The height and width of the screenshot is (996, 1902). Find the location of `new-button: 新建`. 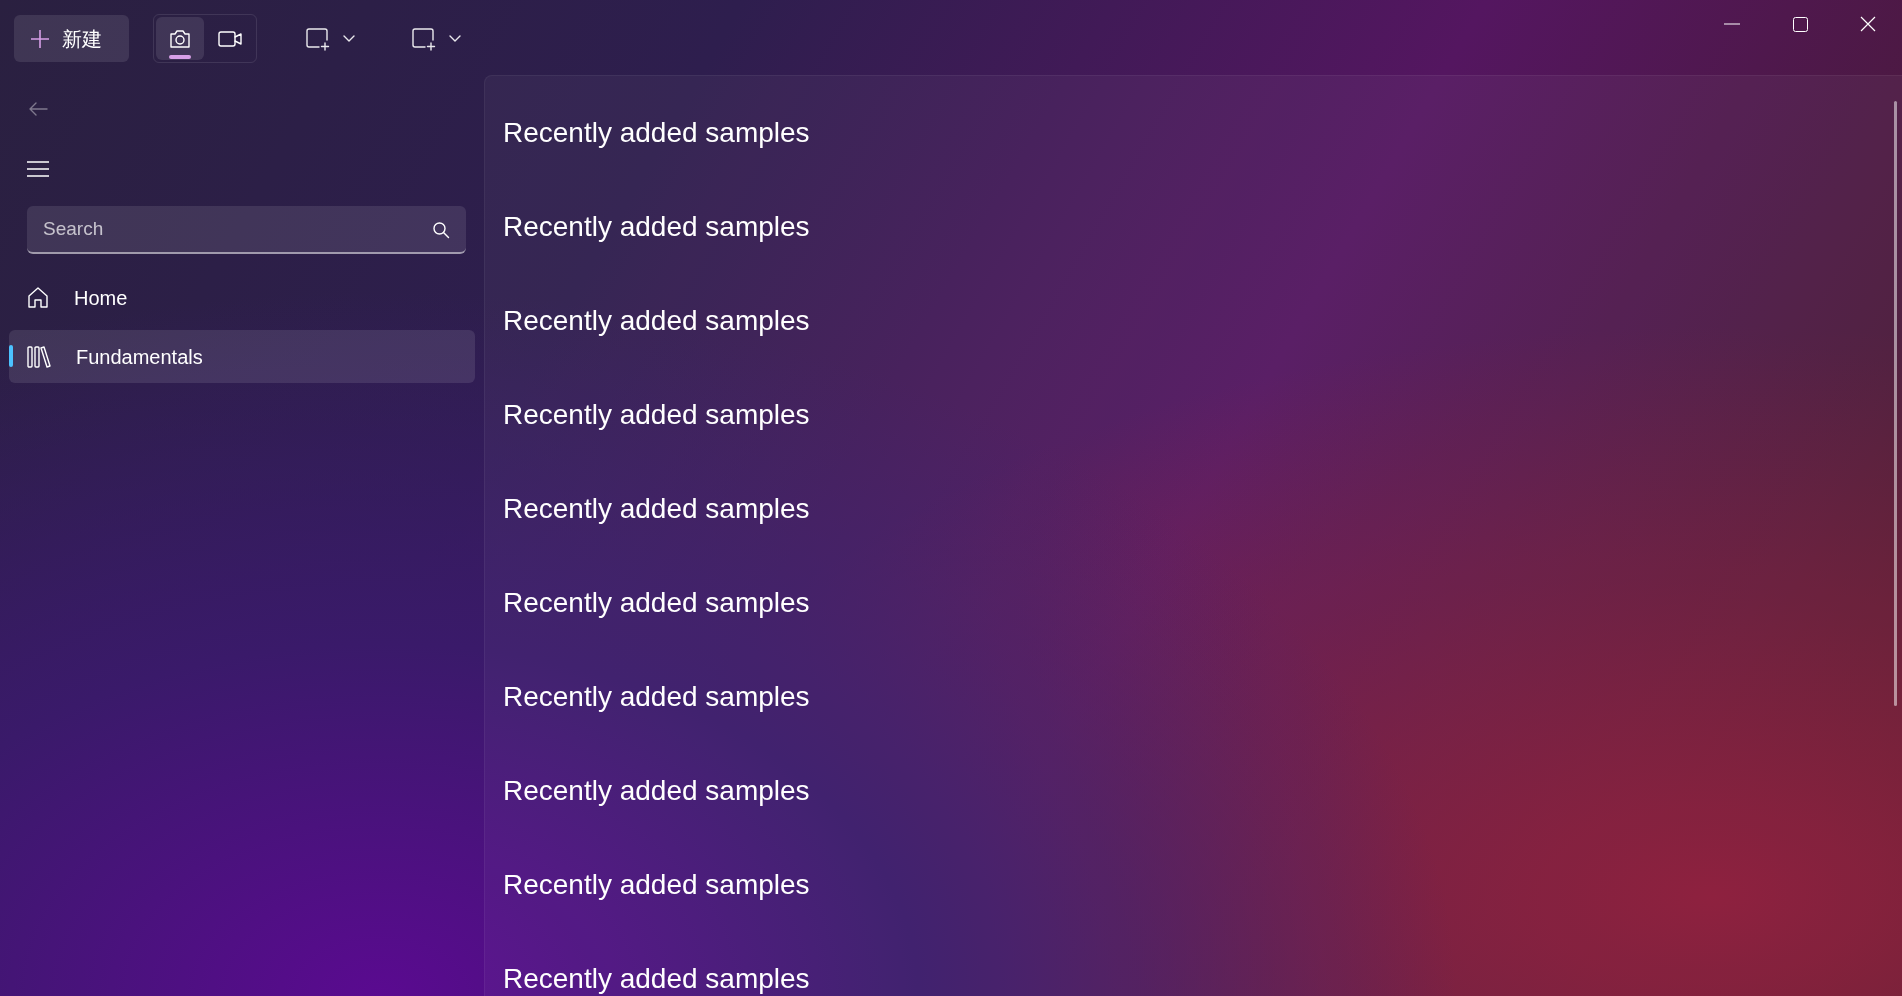

new-button: 新建 is located at coordinates (71, 38).